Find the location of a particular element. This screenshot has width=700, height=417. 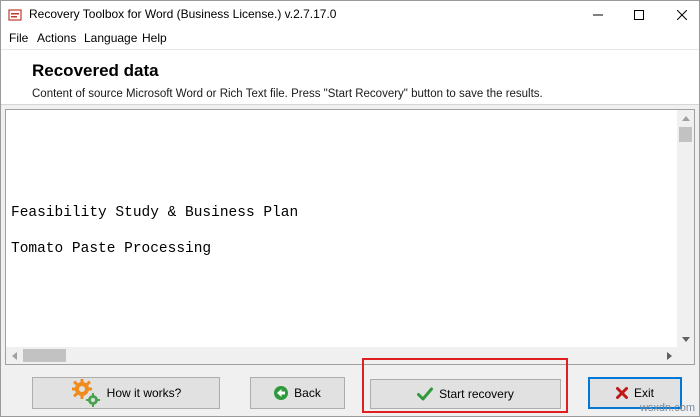

vertical-scrollbar is located at coordinates (685, 229).